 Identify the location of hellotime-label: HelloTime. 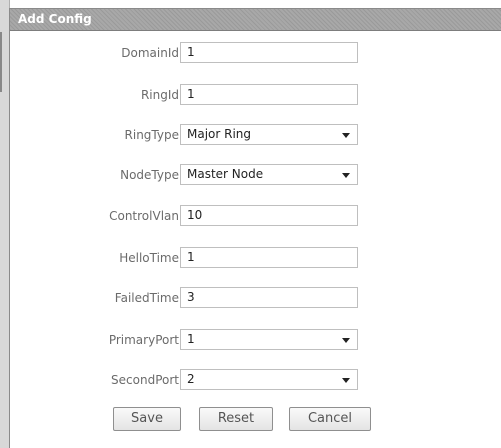
(149, 258).